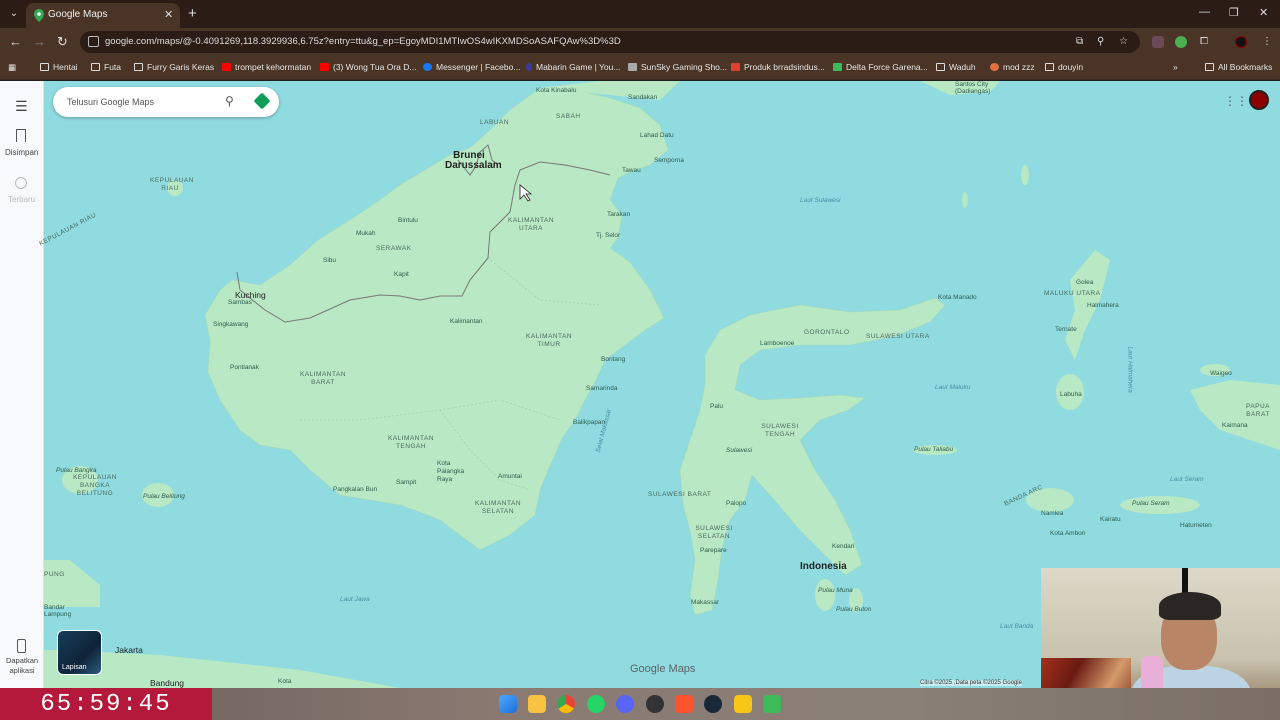 The width and height of the screenshot is (1280, 720). Describe the element at coordinates (262, 101) in the screenshot. I see `directions-icon` at that location.